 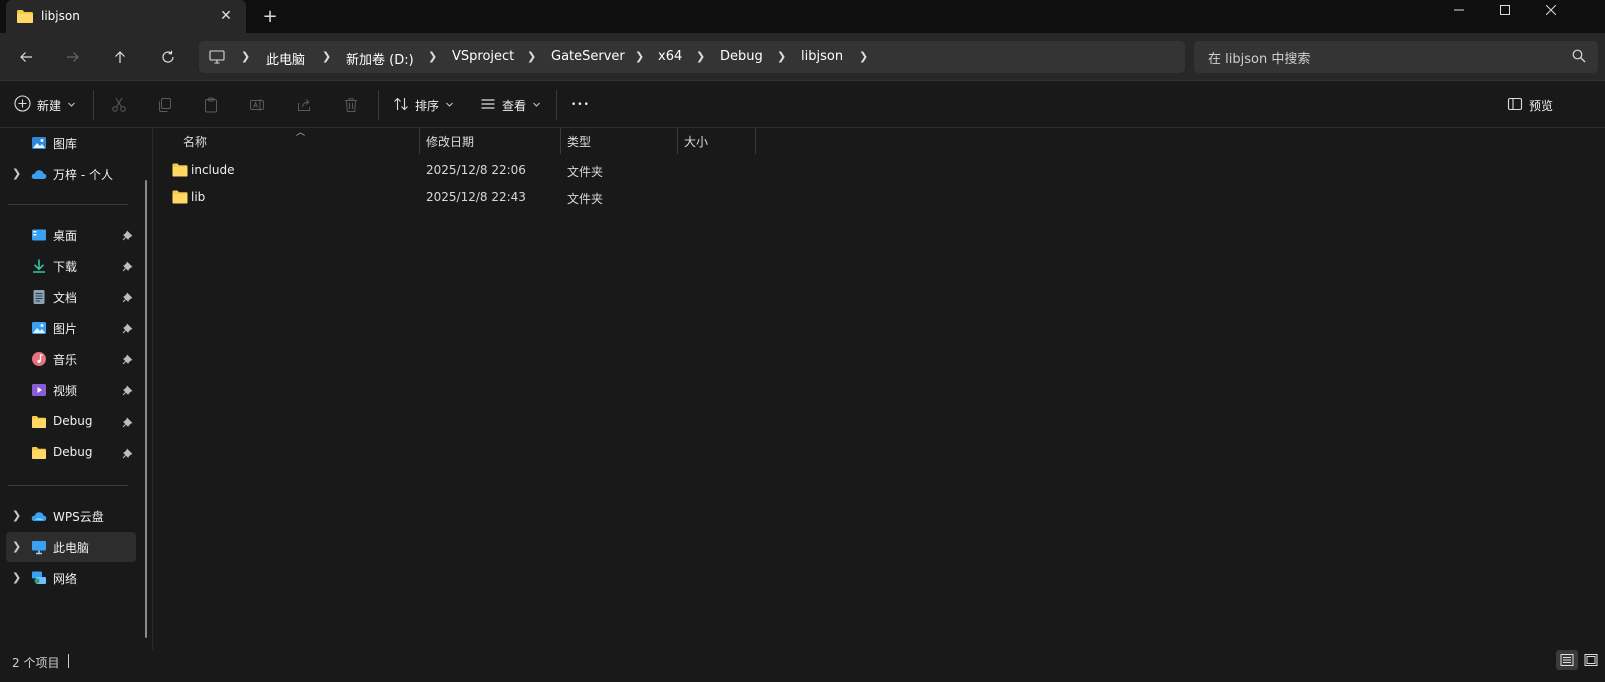 What do you see at coordinates (588, 56) in the screenshot?
I see `breadcrumb-gateserver: GateServer` at bounding box center [588, 56].